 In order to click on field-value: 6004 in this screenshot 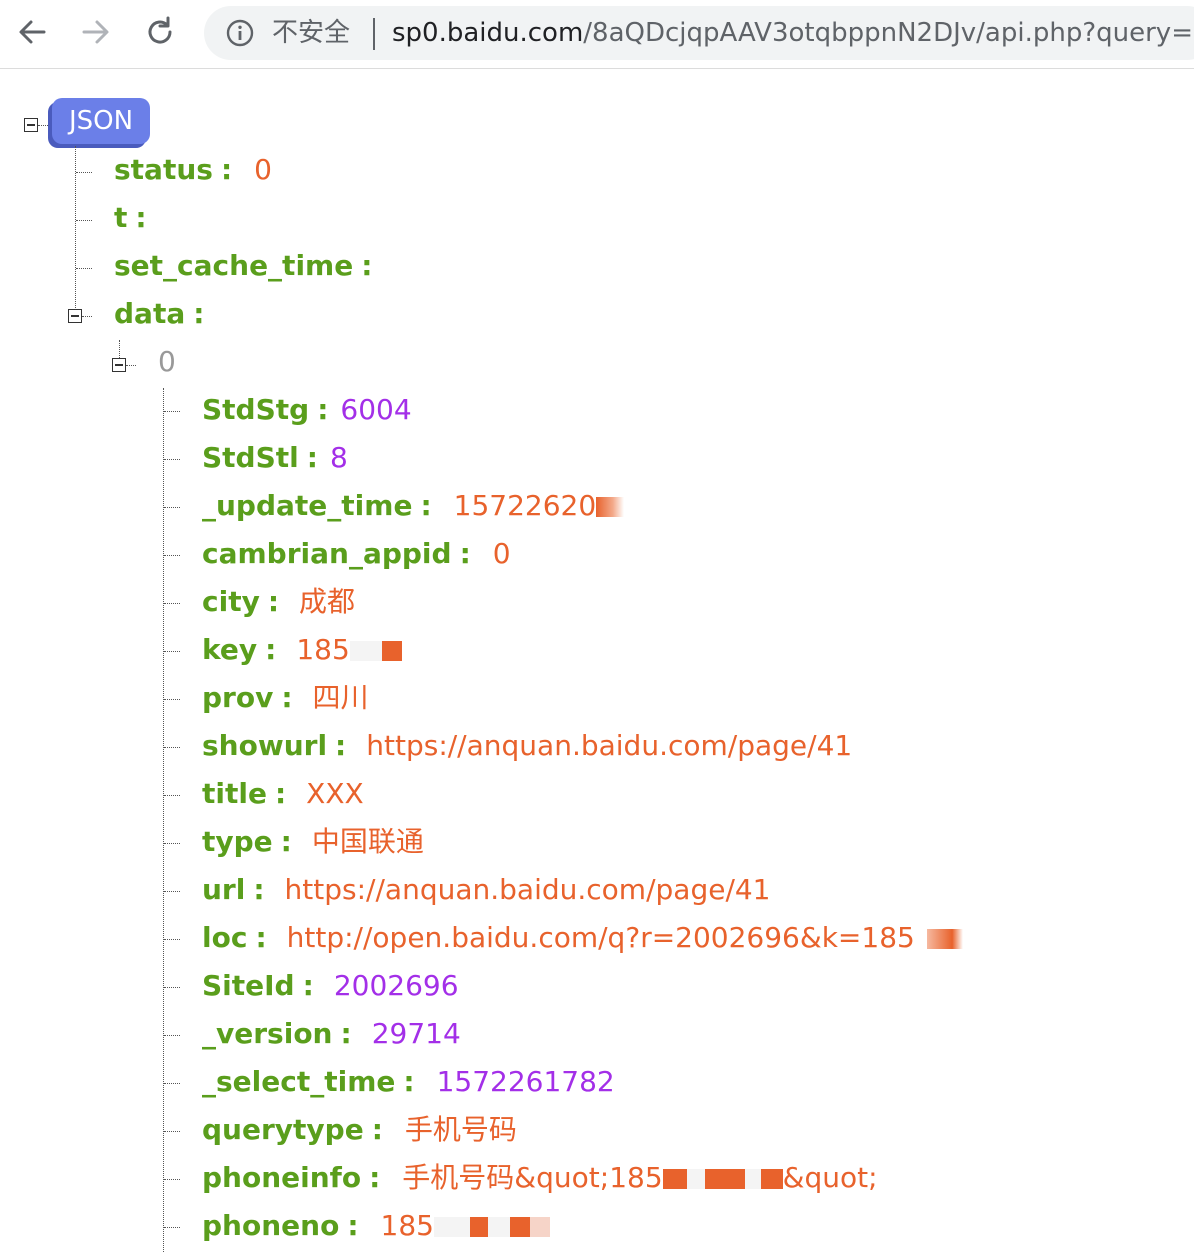, I will do `click(376, 409)`.